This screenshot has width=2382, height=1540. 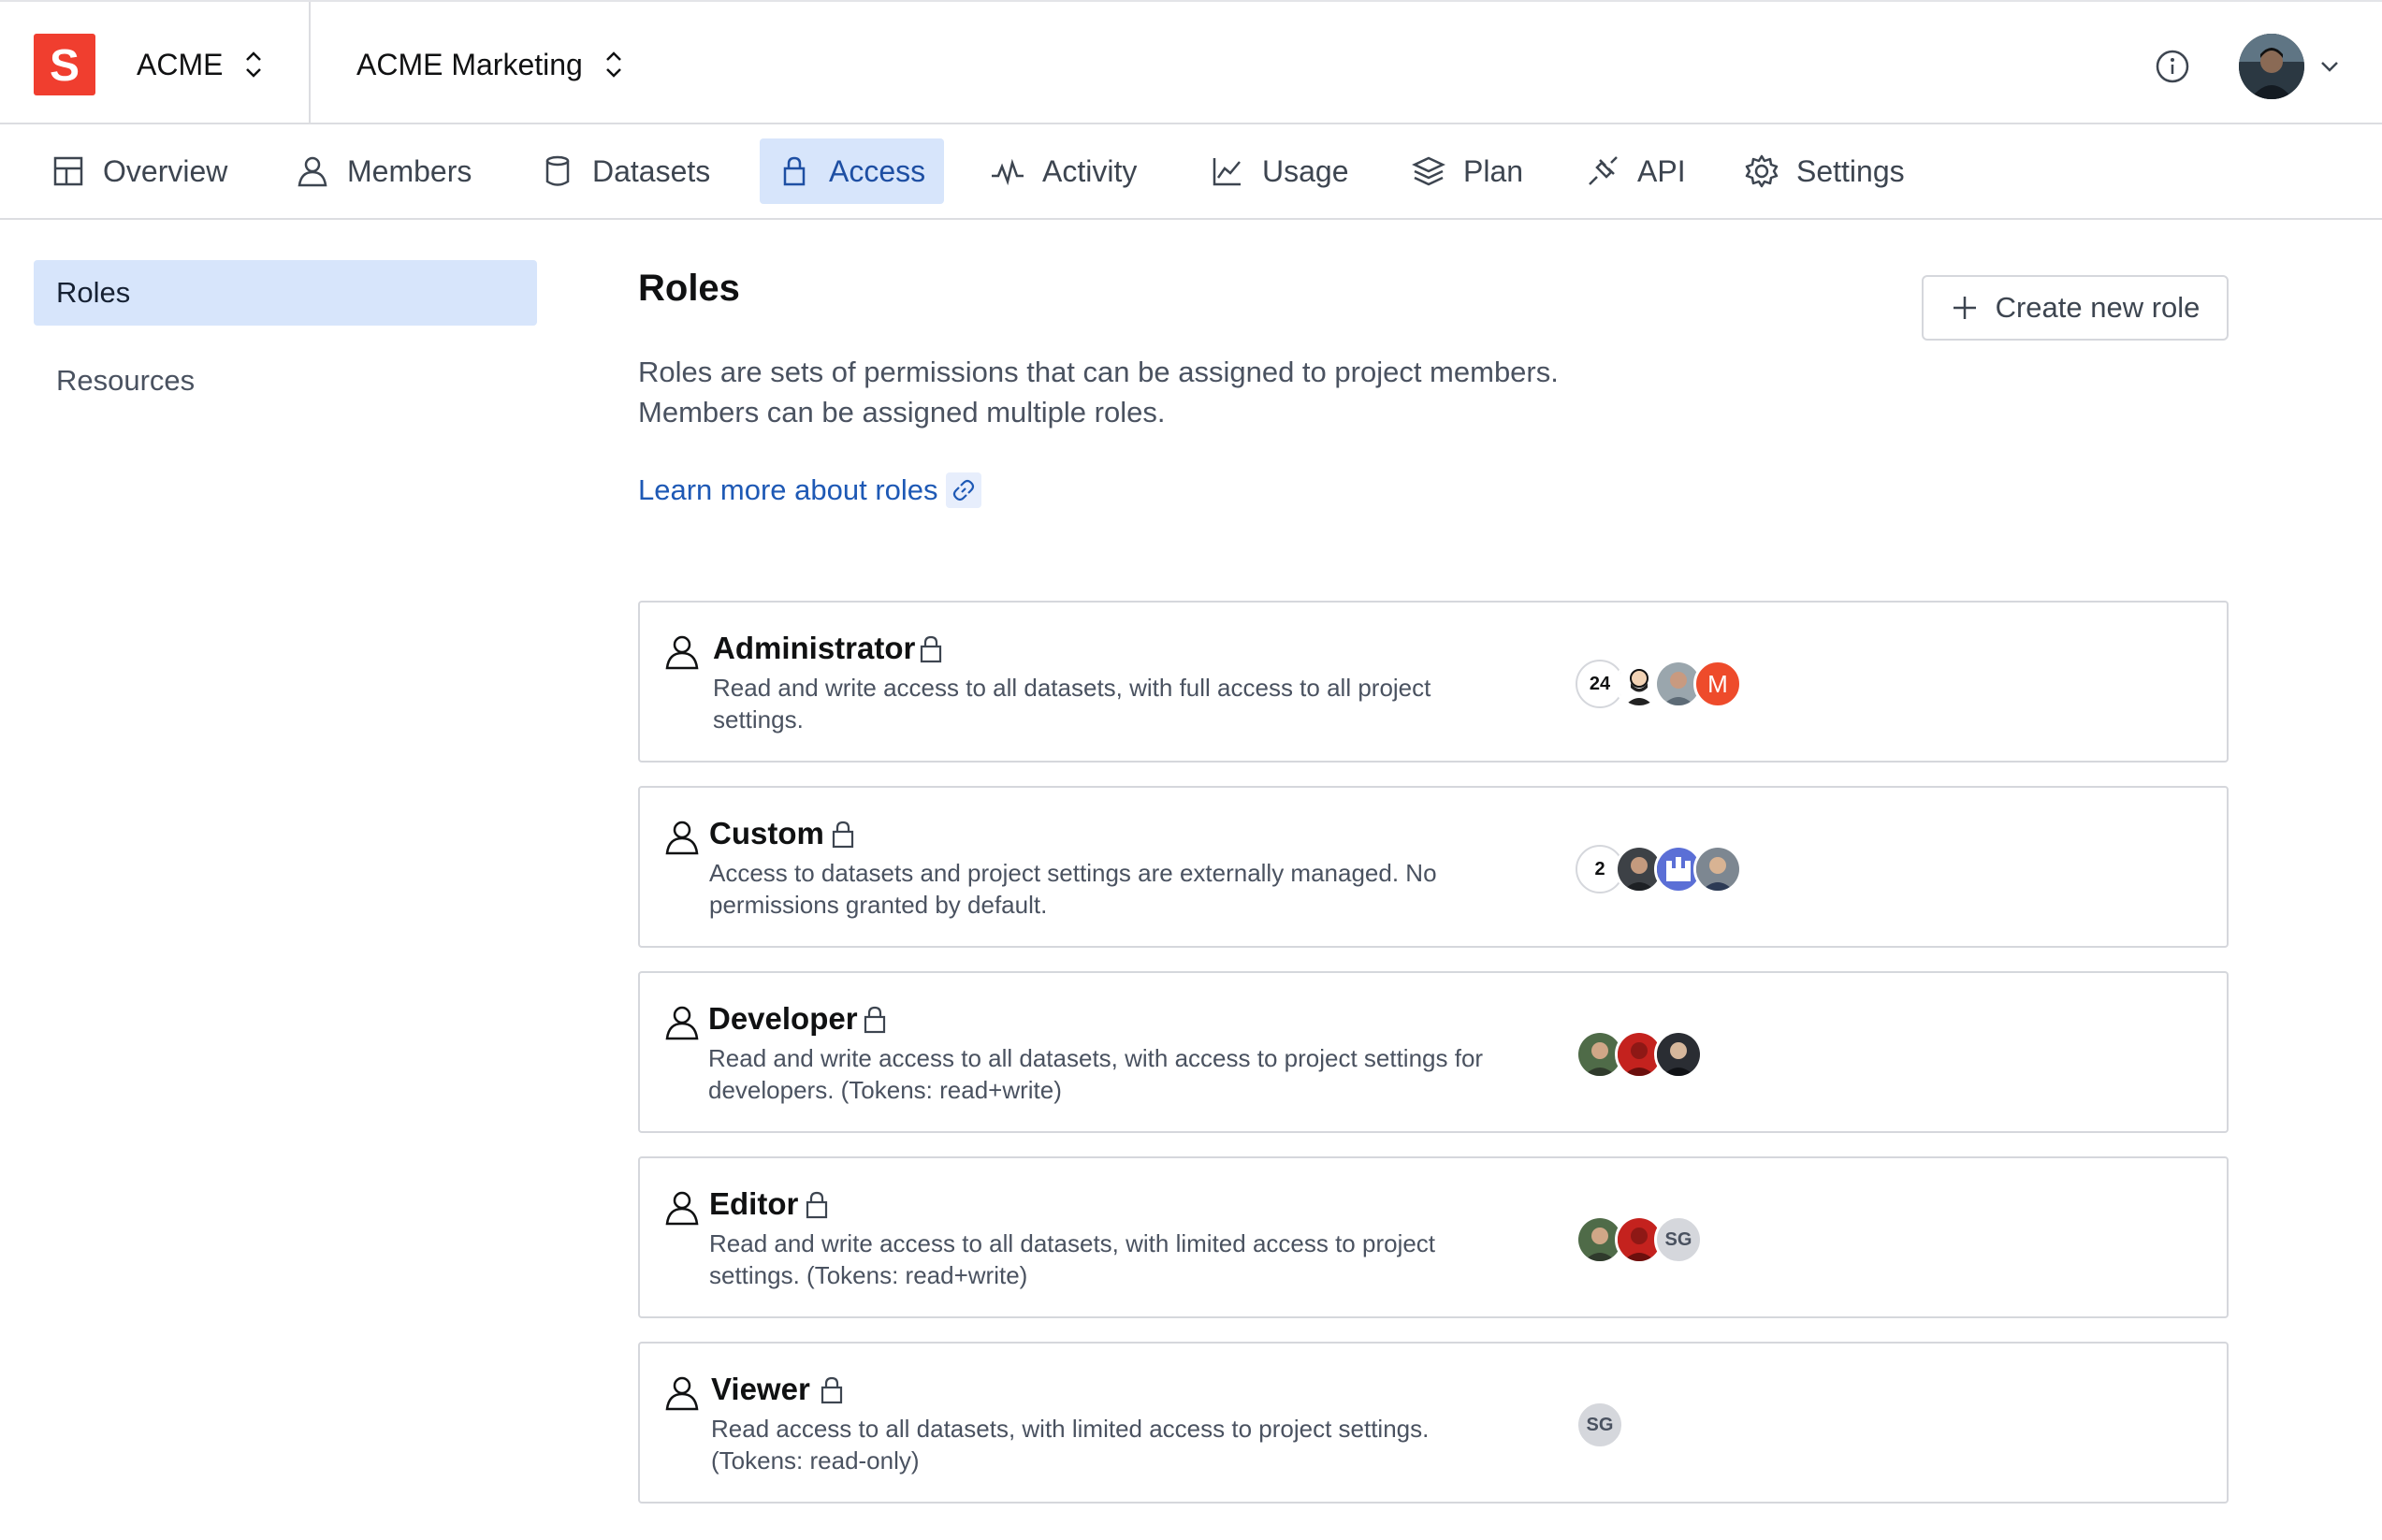 I want to click on datasets-icon, so click(x=557, y=171).